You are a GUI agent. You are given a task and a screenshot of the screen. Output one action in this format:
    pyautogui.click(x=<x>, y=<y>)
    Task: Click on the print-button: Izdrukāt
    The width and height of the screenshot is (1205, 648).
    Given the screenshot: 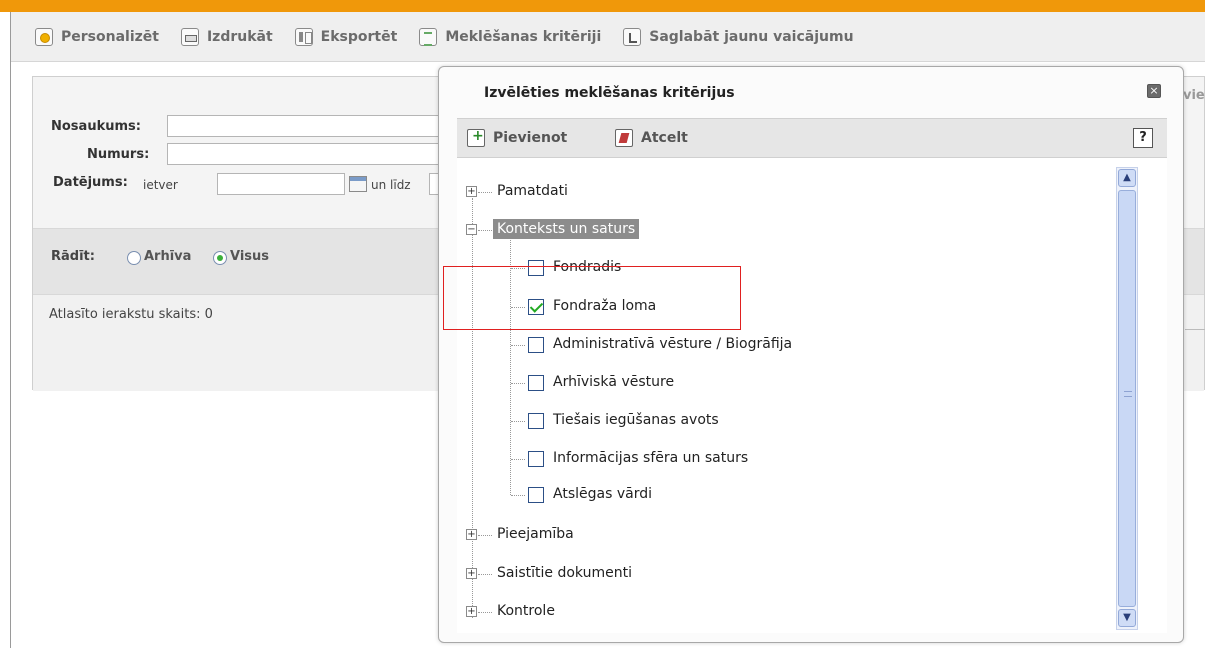 What is the action you would take?
    pyautogui.click(x=226, y=36)
    